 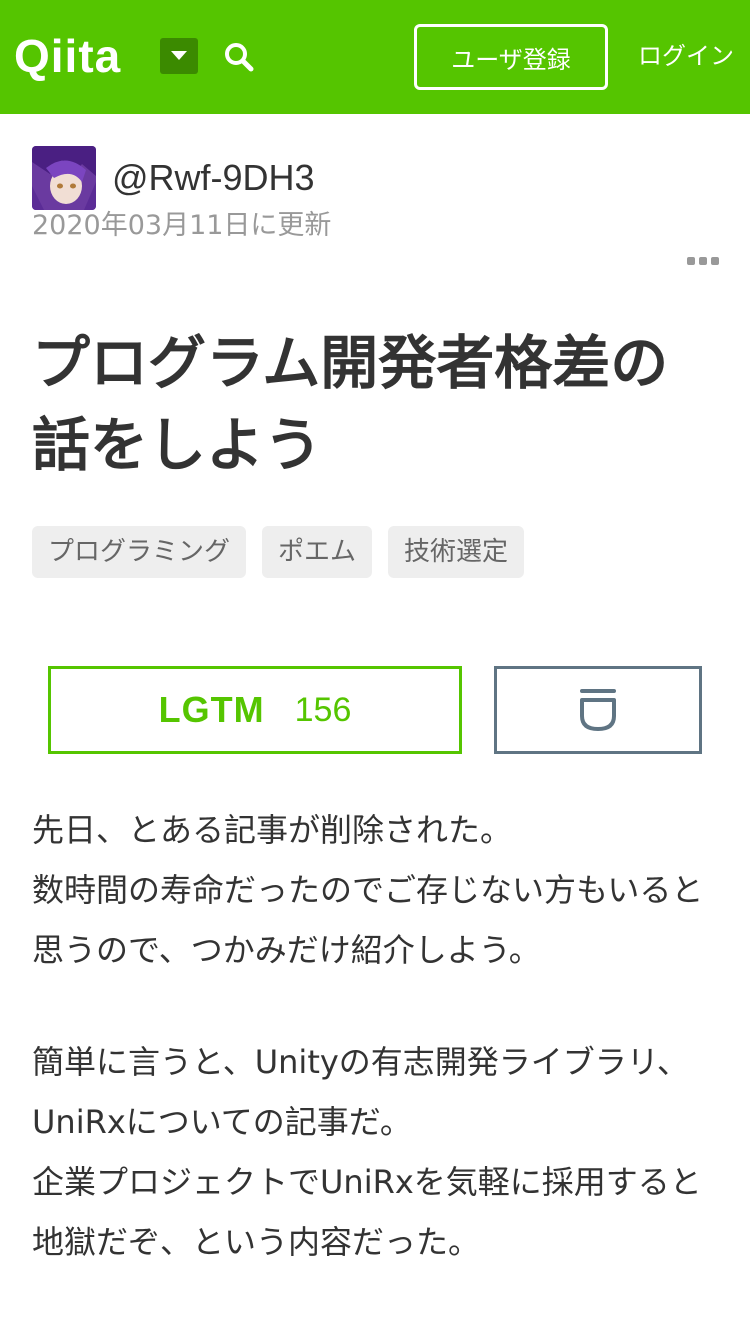 I want to click on stock-button, so click(x=598, y=710).